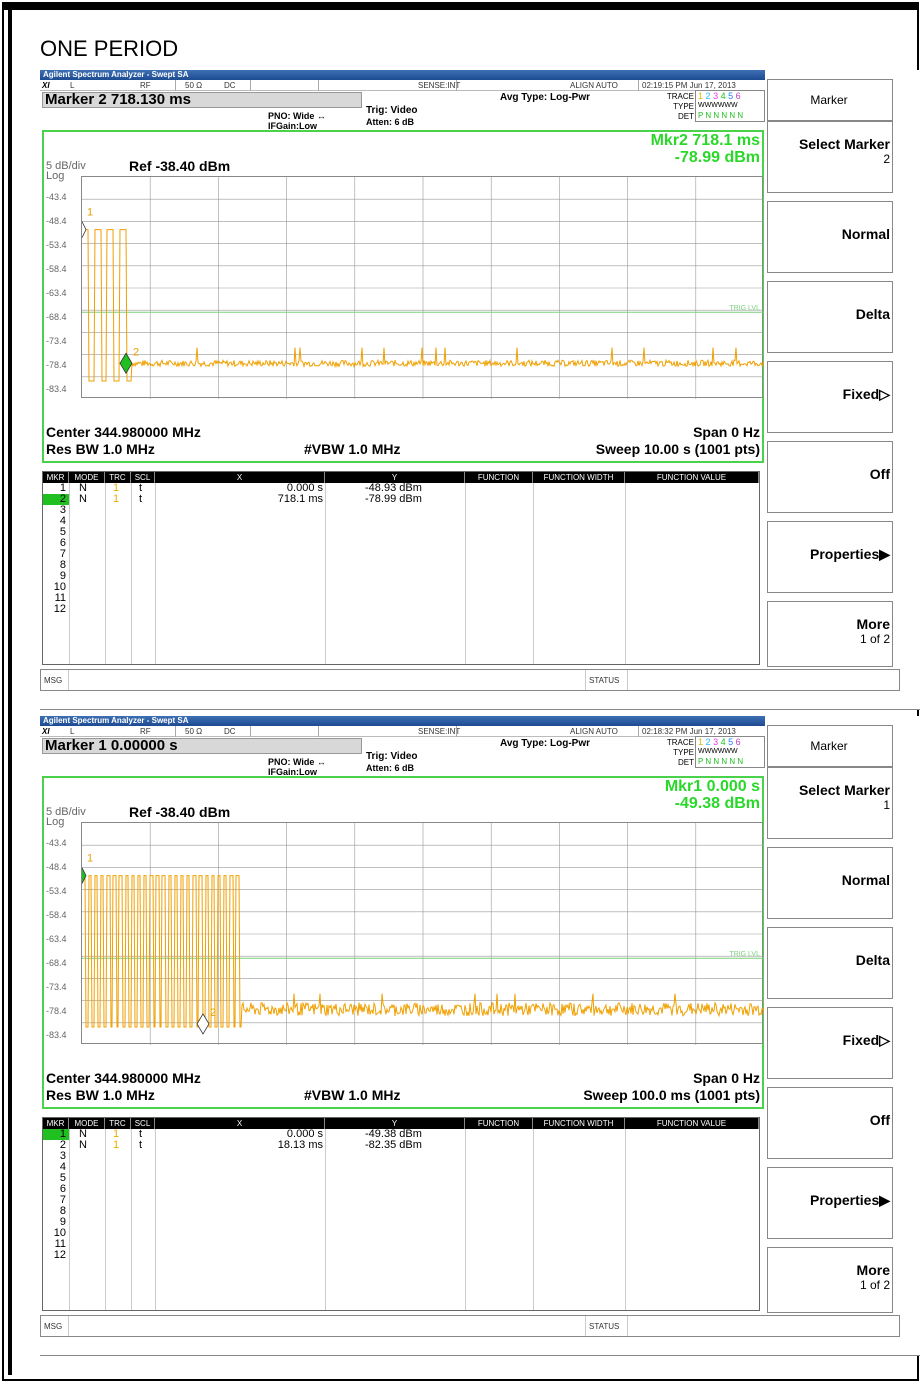  Describe the element at coordinates (180, 812) in the screenshot. I see `reference-level: Ref -38.40 dBm` at that location.